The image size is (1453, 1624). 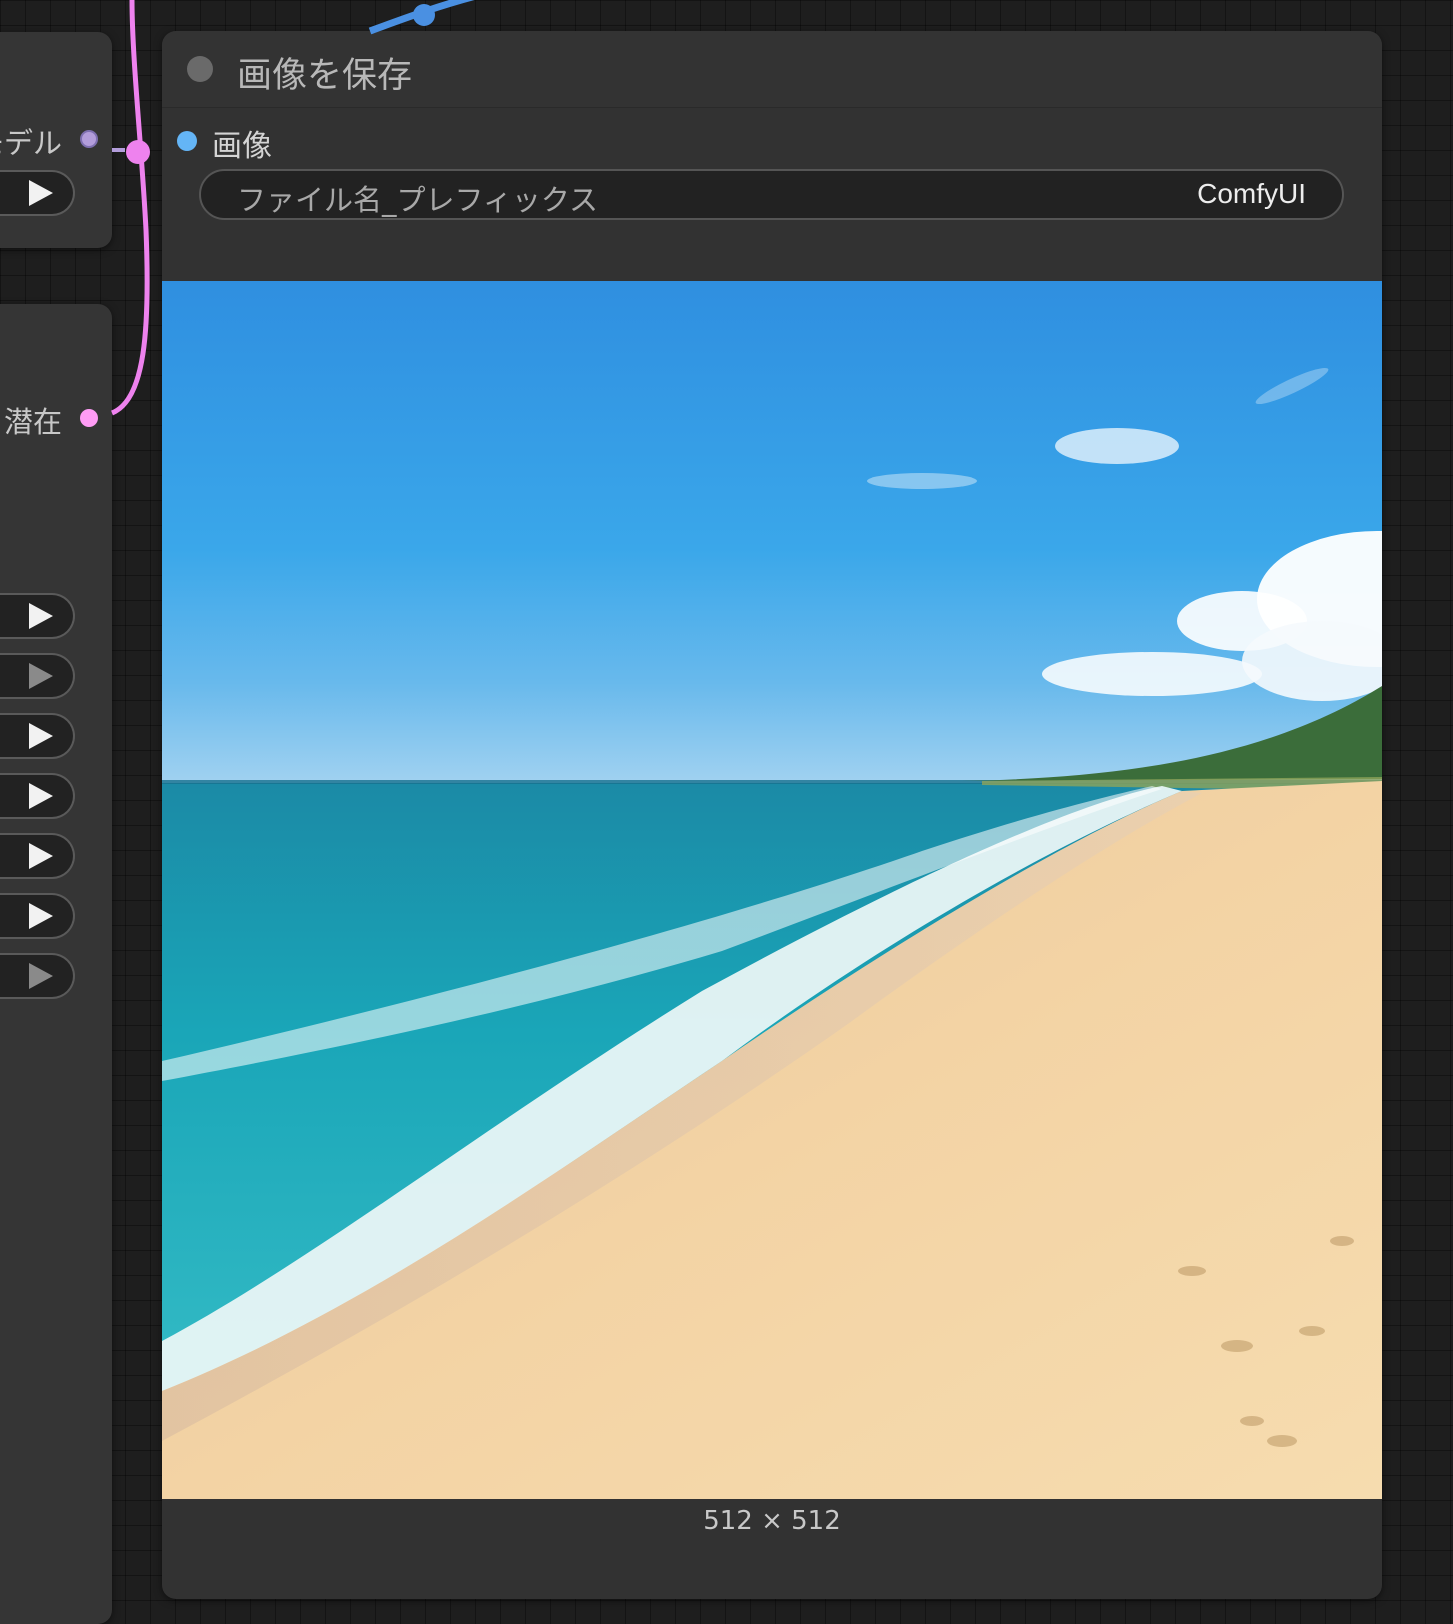 I want to click on model-output-label: モデル, so click(x=31, y=143).